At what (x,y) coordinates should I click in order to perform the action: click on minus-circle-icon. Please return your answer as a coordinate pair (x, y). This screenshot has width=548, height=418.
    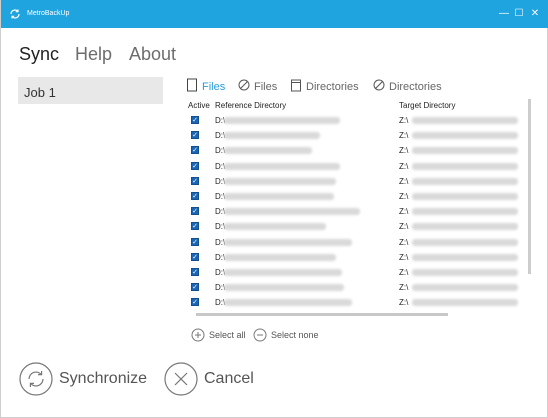
    Looking at the image, I should click on (260, 335).